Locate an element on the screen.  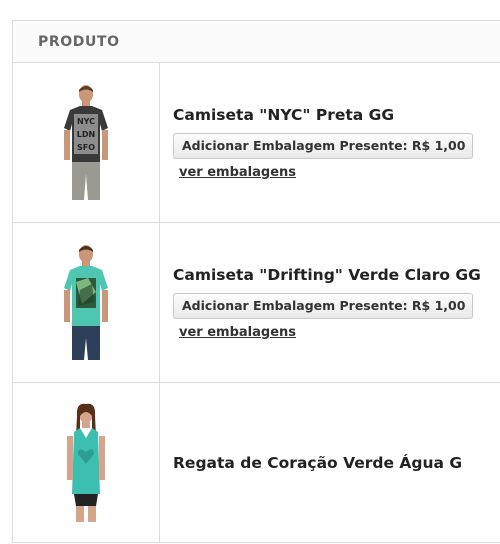
tshirt-drifting-image is located at coordinates (86, 303).